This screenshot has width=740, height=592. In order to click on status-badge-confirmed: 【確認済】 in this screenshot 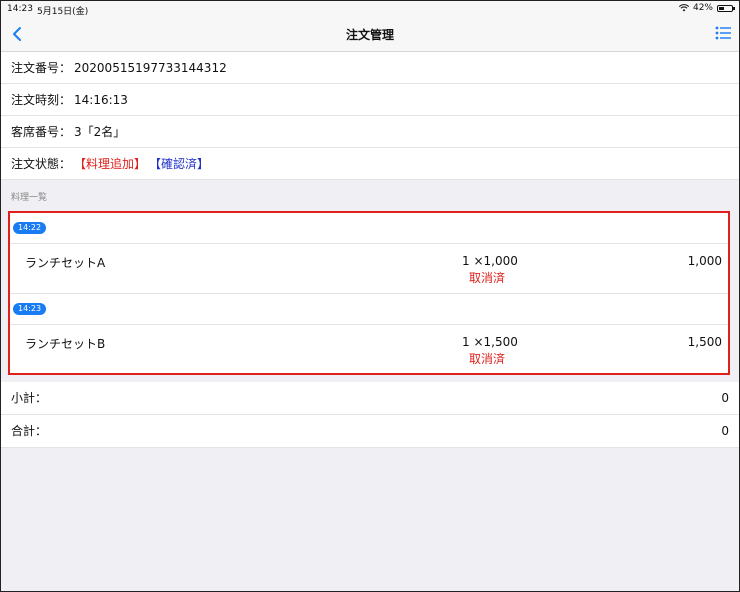, I will do `click(179, 164)`.